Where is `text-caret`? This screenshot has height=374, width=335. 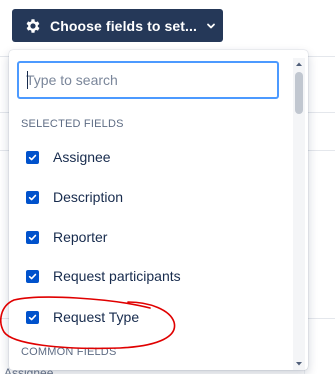 text-caret is located at coordinates (27, 80).